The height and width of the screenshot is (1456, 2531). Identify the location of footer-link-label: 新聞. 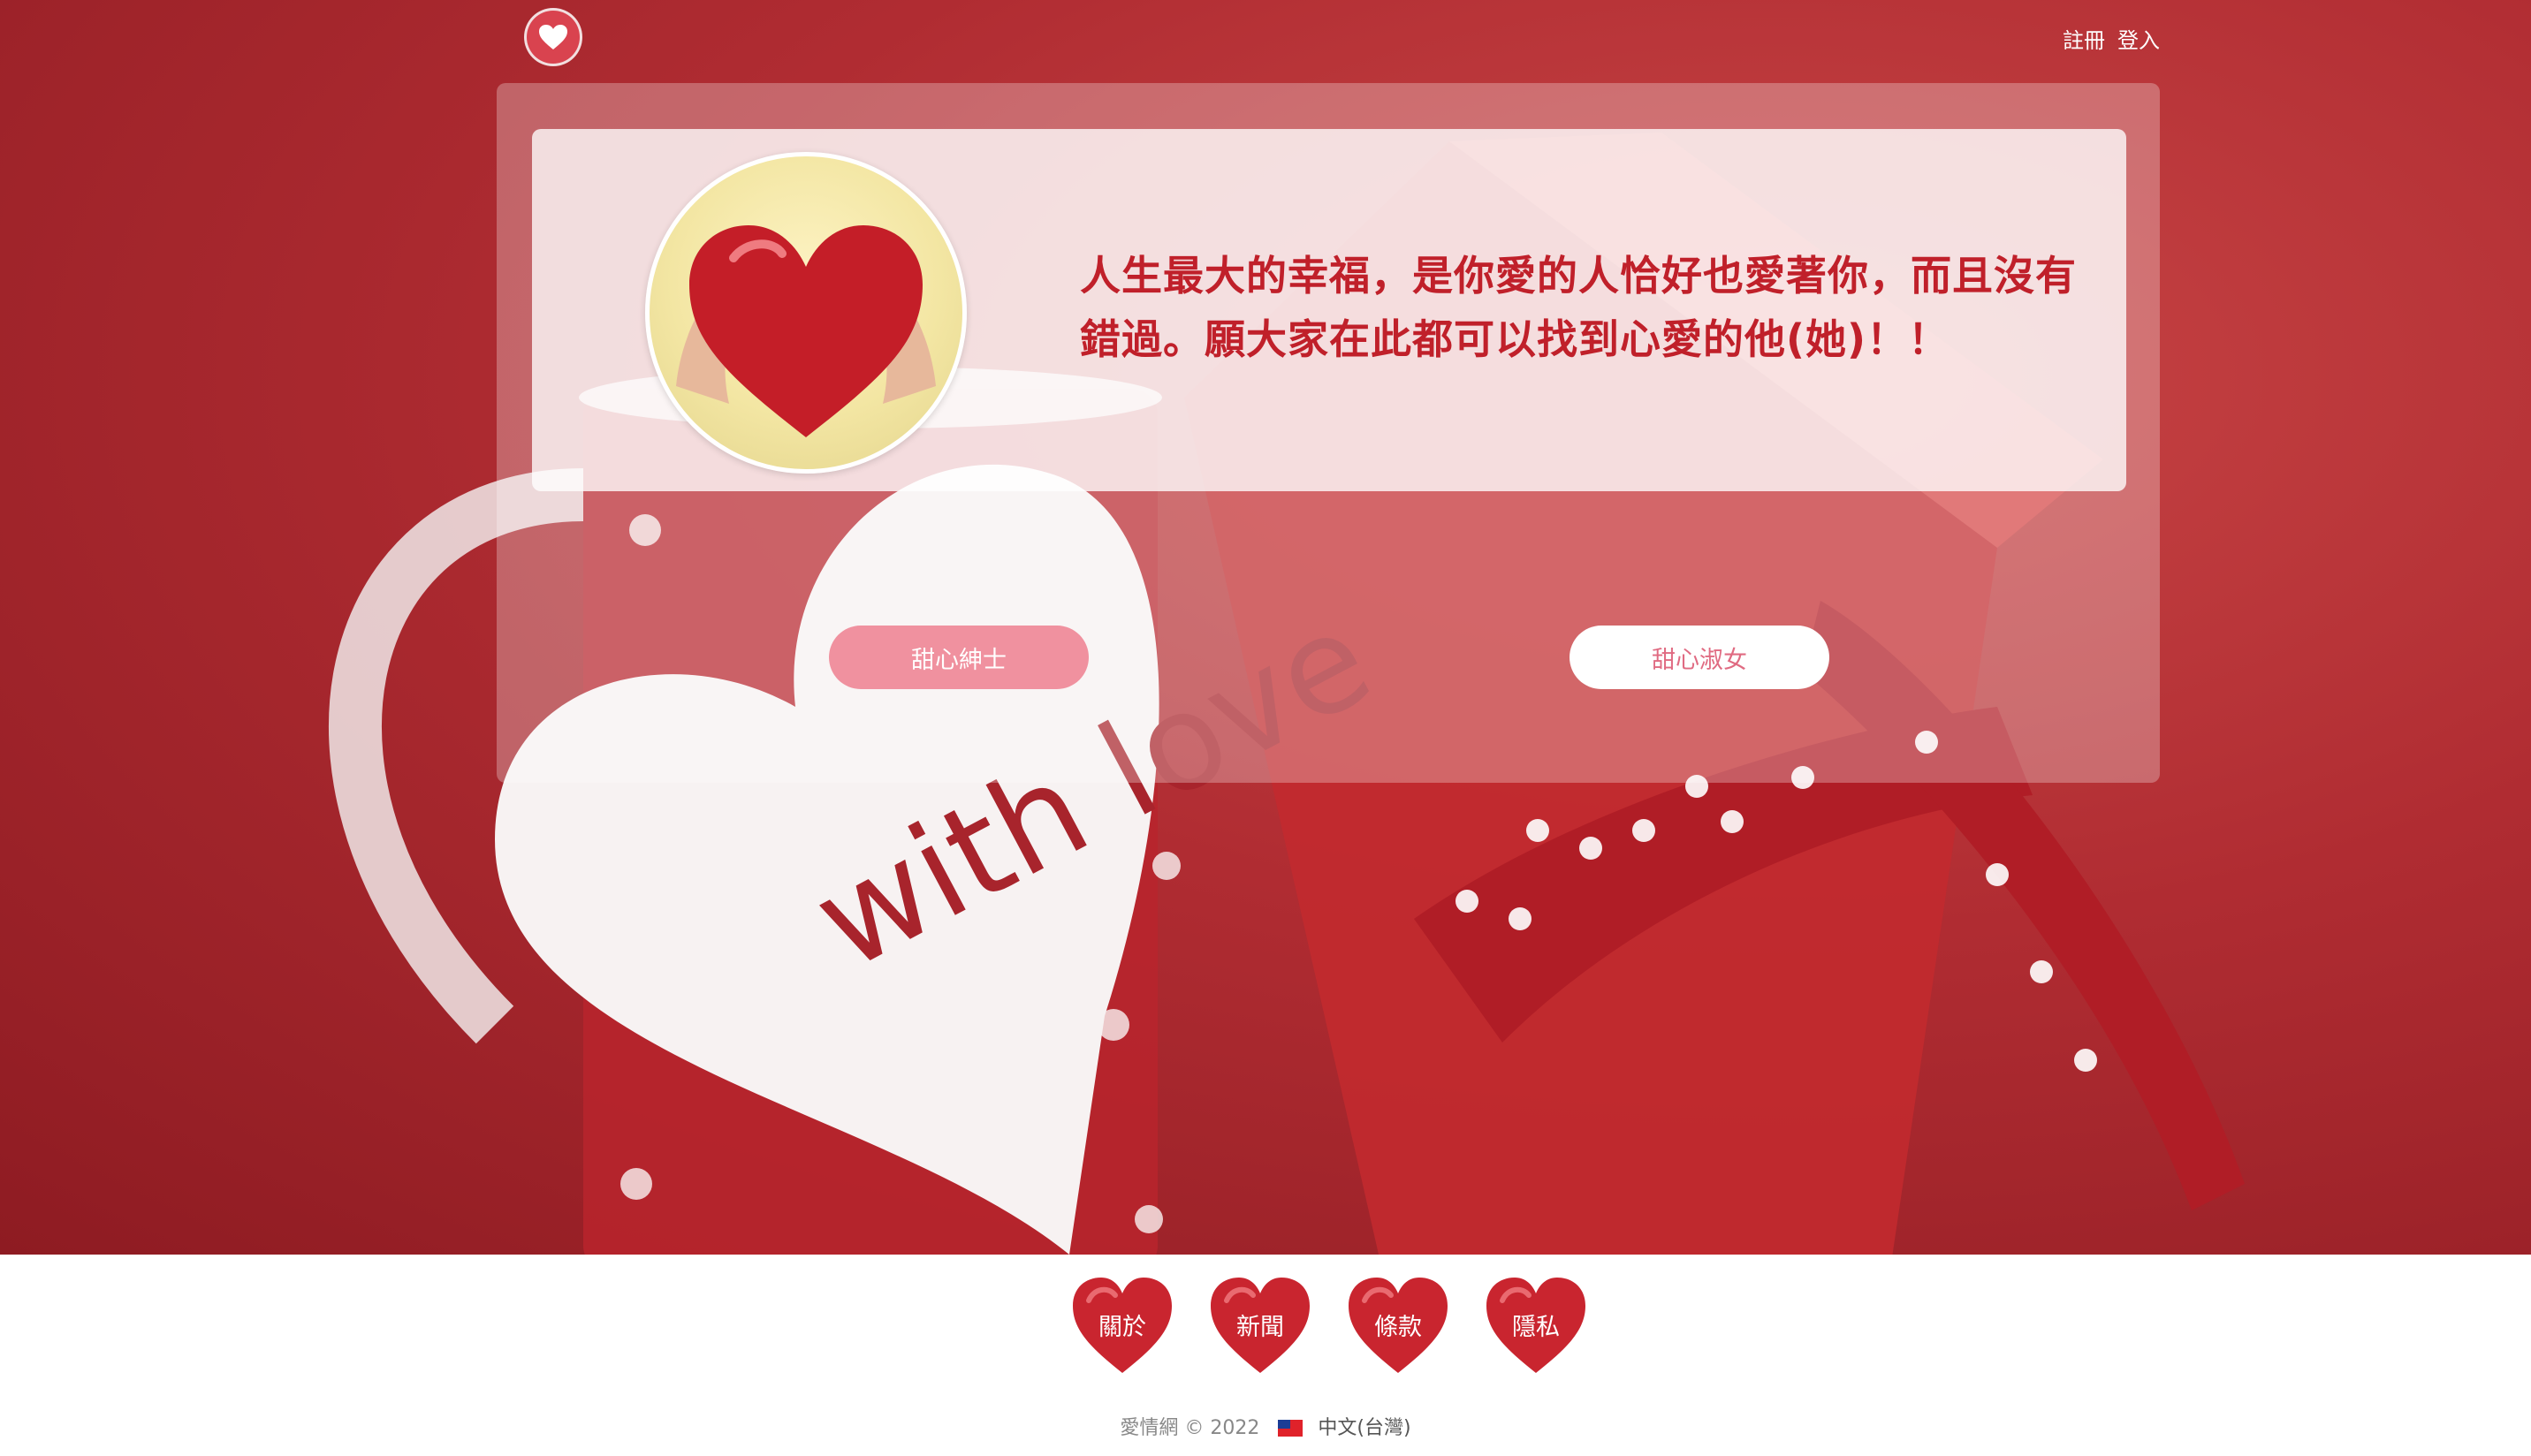
(1260, 1327).